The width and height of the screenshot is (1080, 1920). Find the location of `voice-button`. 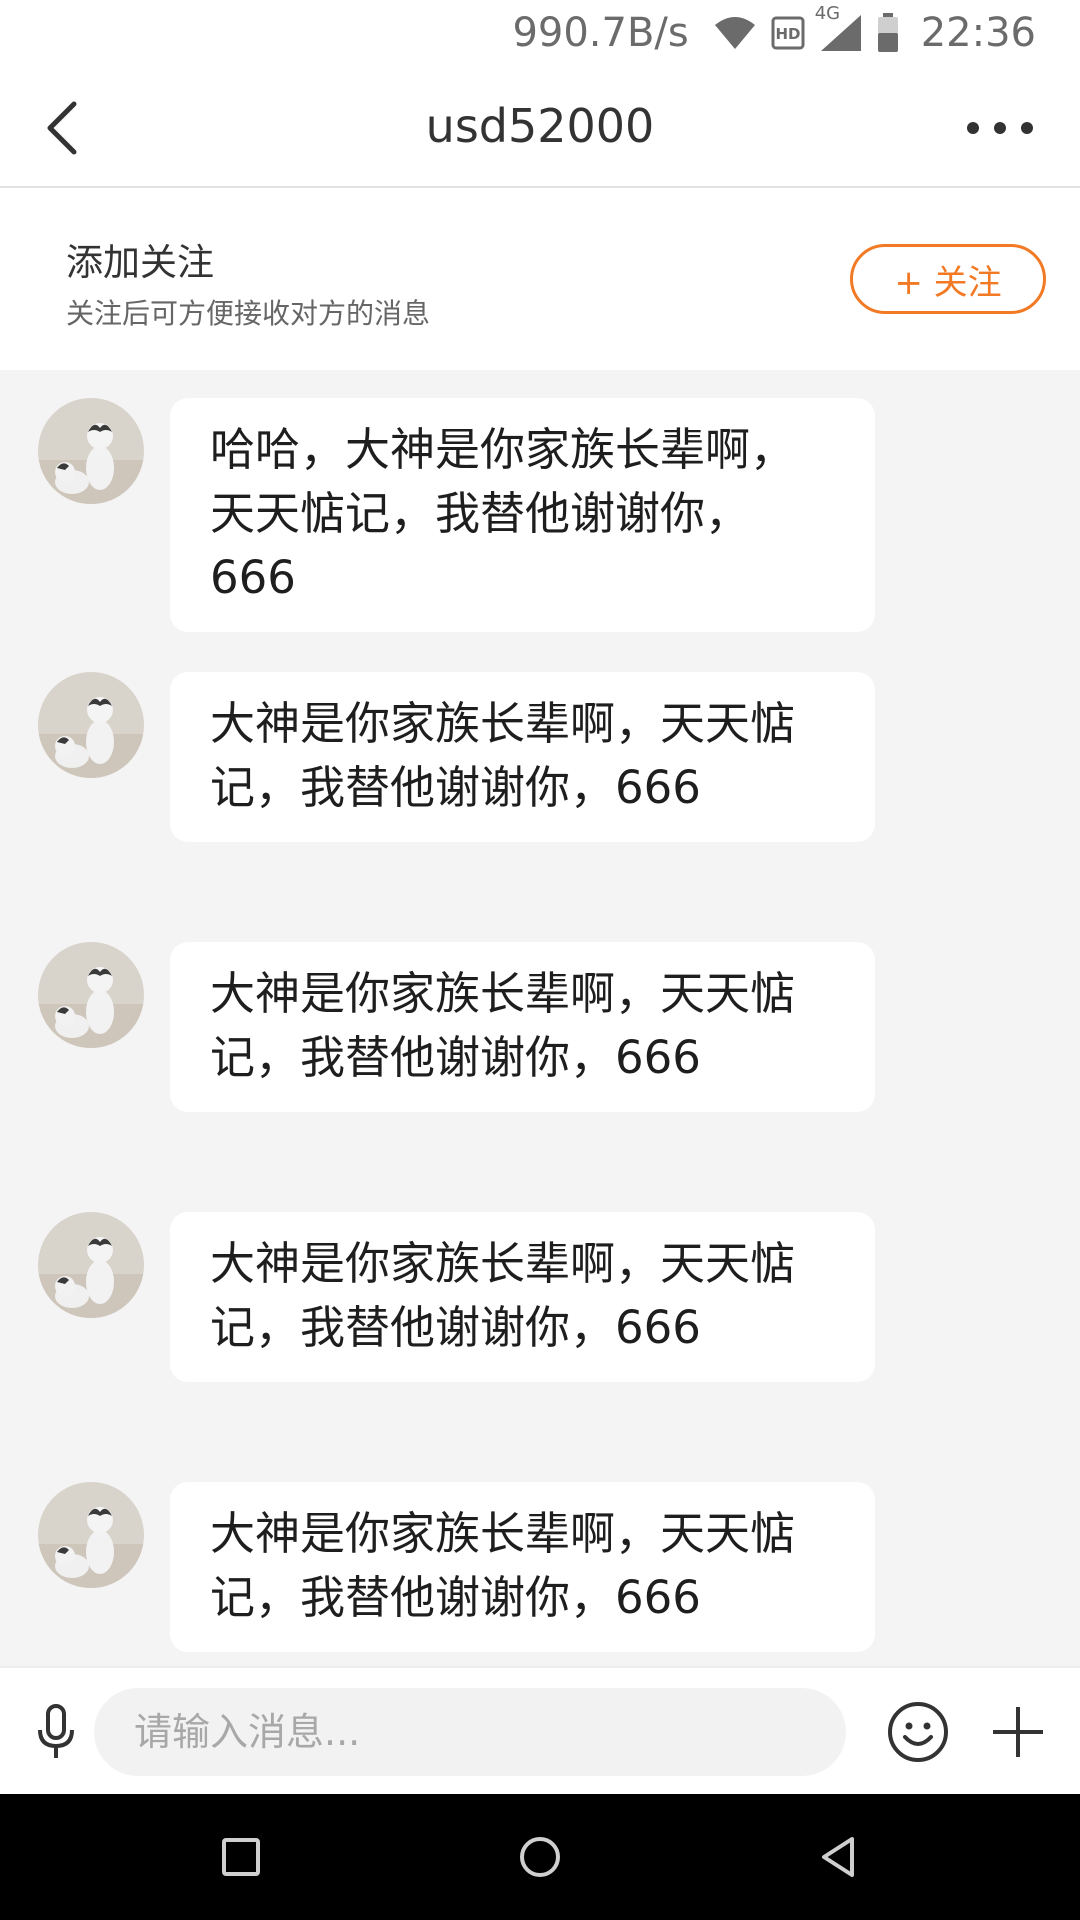

voice-button is located at coordinates (56, 1732).